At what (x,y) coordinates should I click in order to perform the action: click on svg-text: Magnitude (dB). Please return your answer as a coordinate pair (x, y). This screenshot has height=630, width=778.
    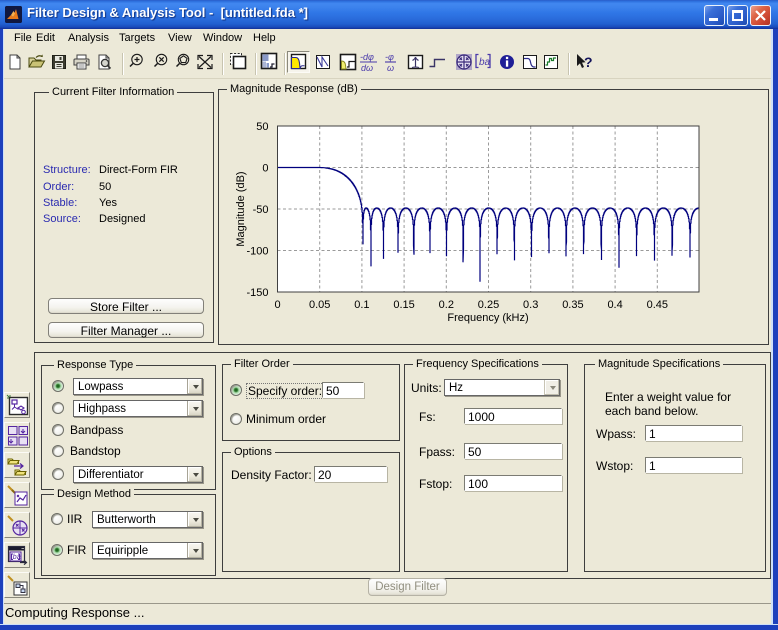
    Looking at the image, I should click on (241, 208).